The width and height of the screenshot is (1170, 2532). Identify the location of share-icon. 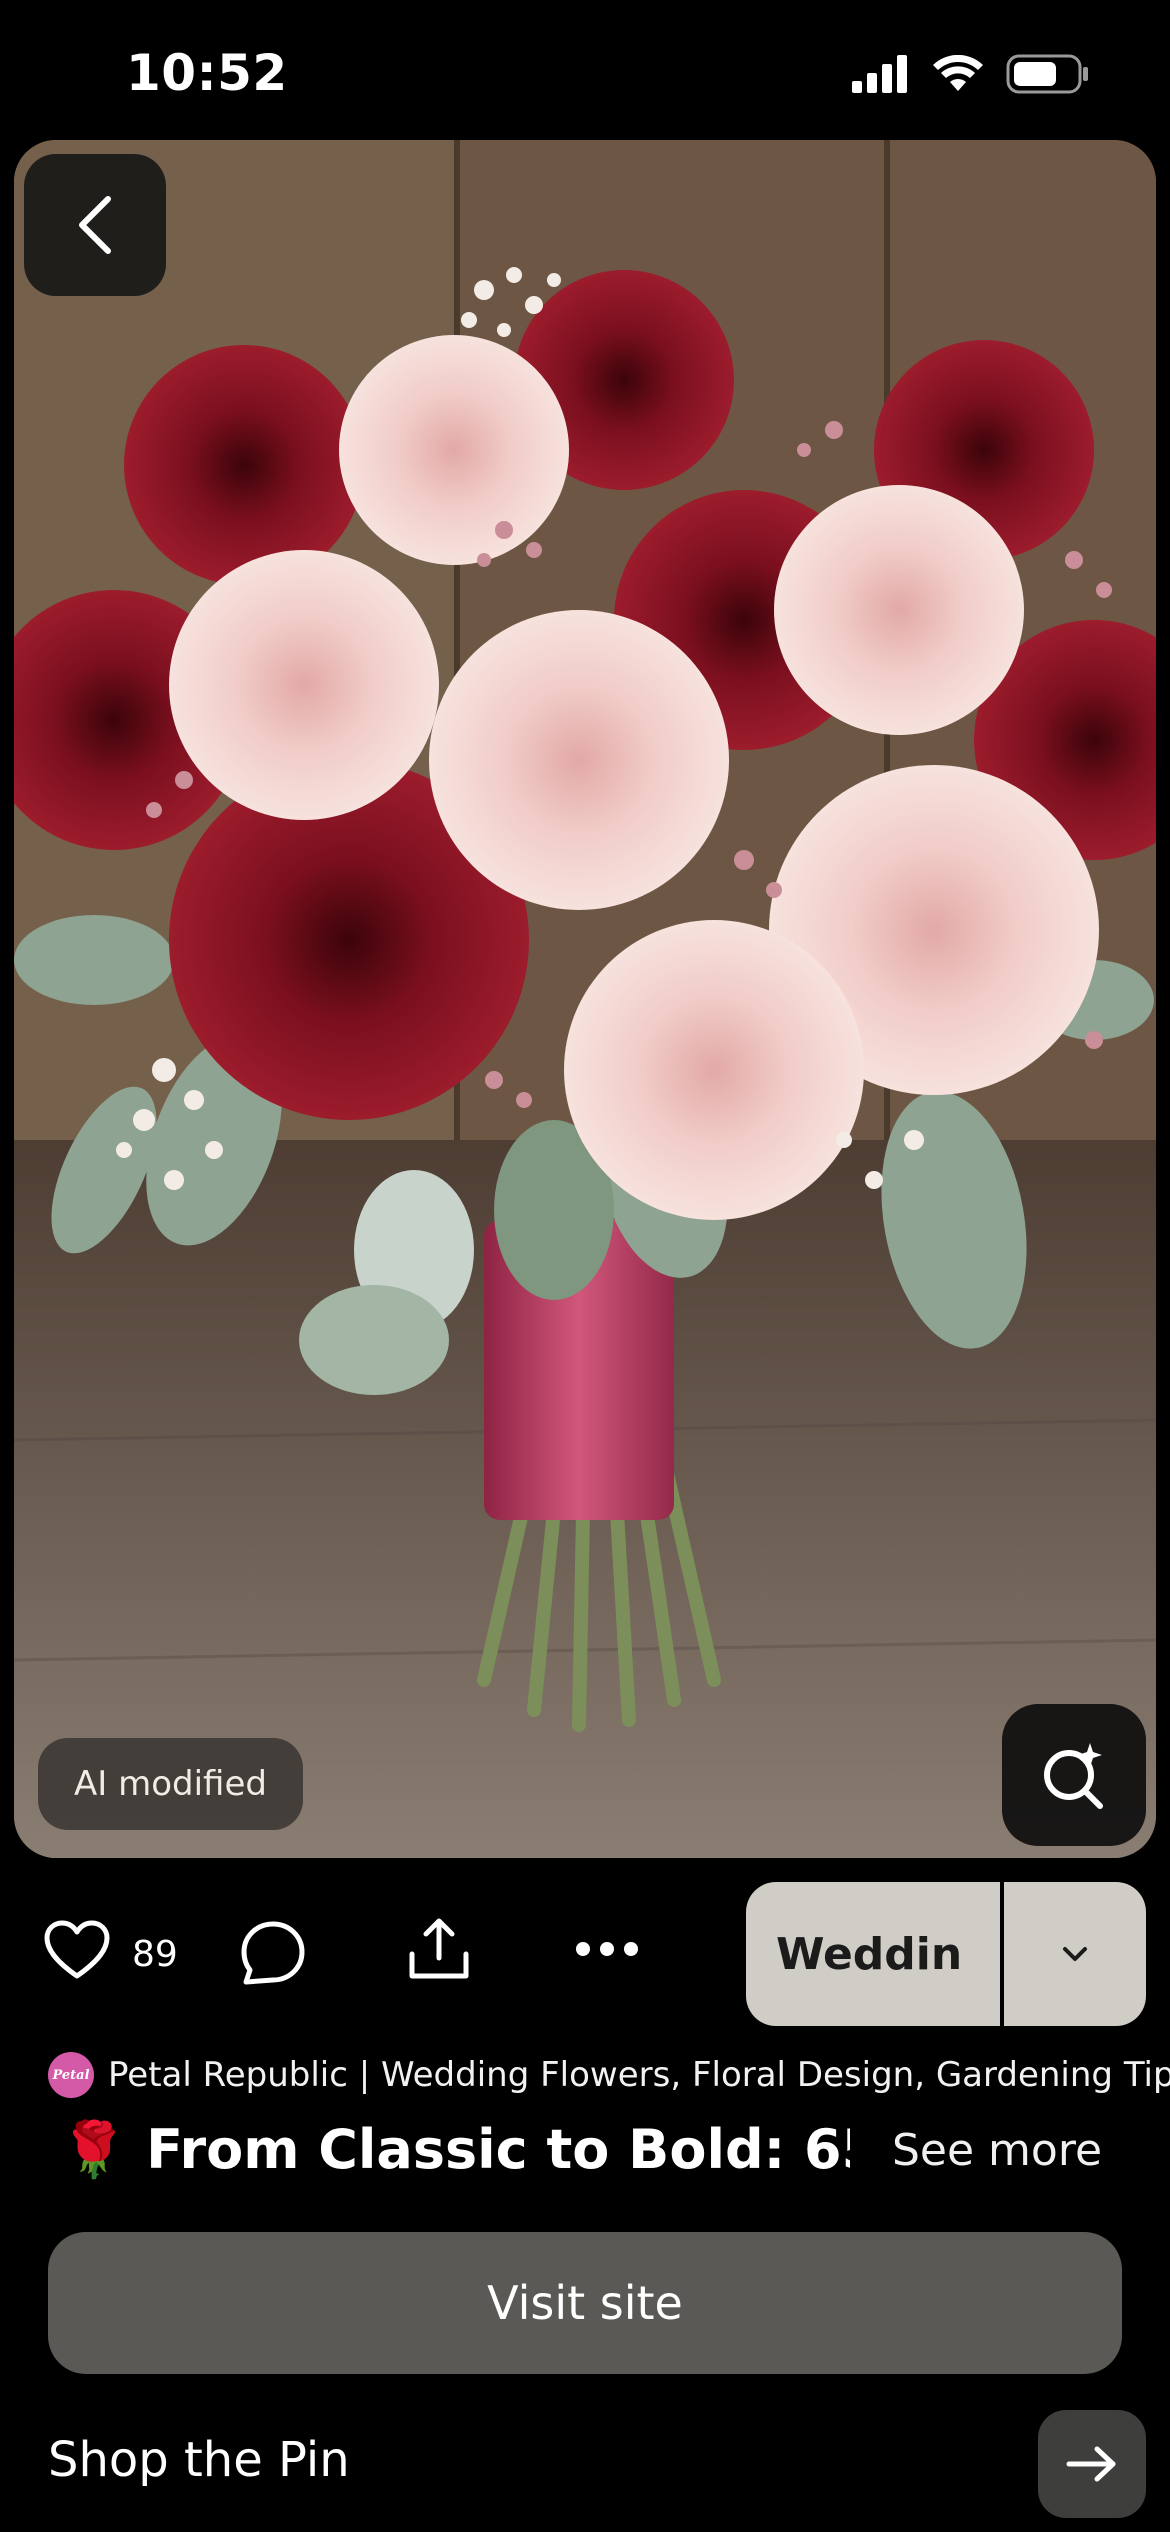
(439, 1949).